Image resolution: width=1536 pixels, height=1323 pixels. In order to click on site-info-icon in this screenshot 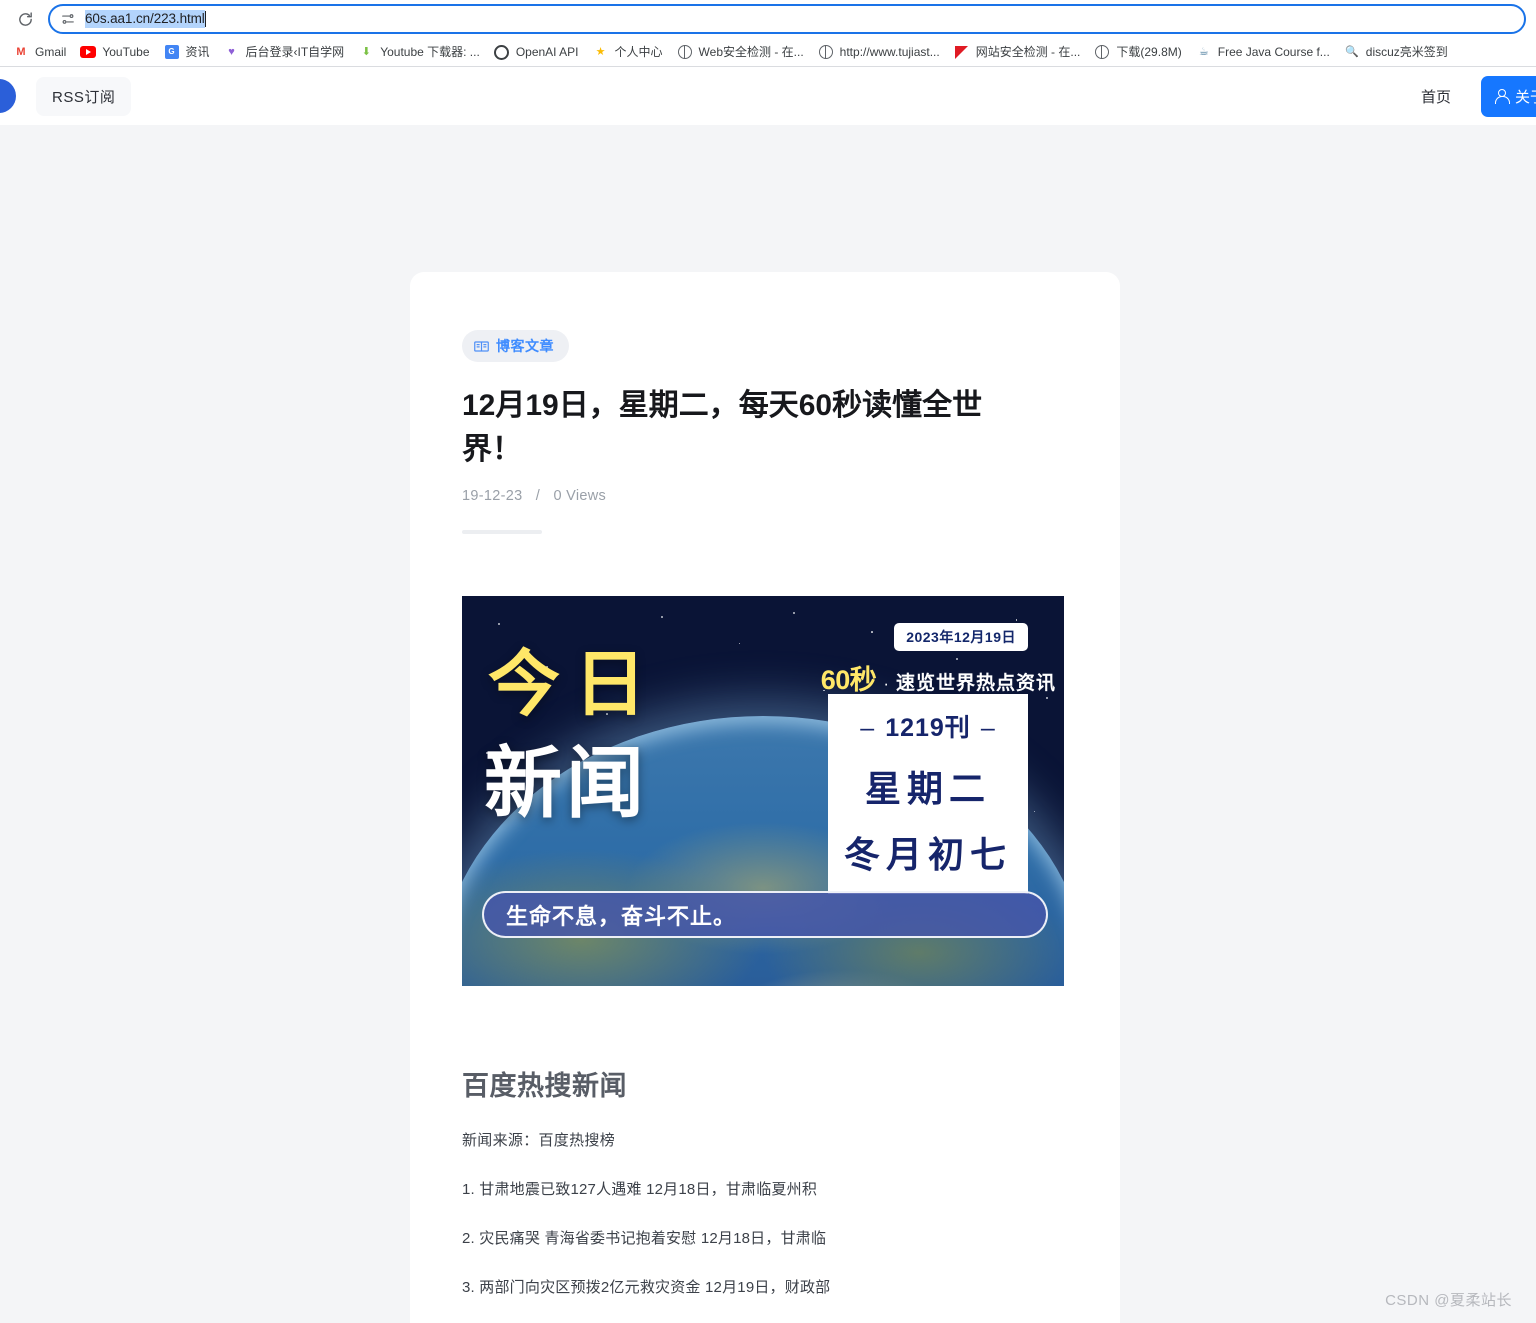, I will do `click(68, 19)`.